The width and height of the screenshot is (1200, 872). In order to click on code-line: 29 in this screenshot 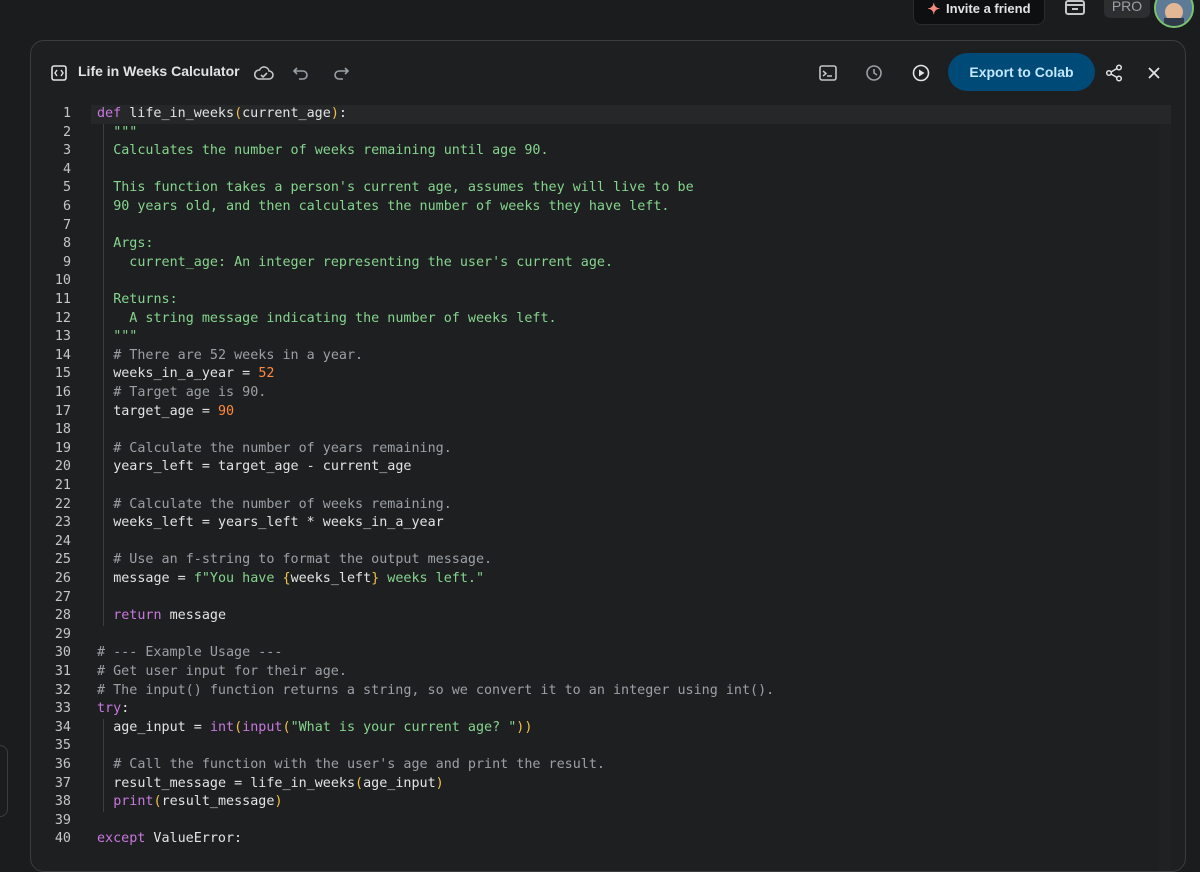, I will do `click(601, 635)`.